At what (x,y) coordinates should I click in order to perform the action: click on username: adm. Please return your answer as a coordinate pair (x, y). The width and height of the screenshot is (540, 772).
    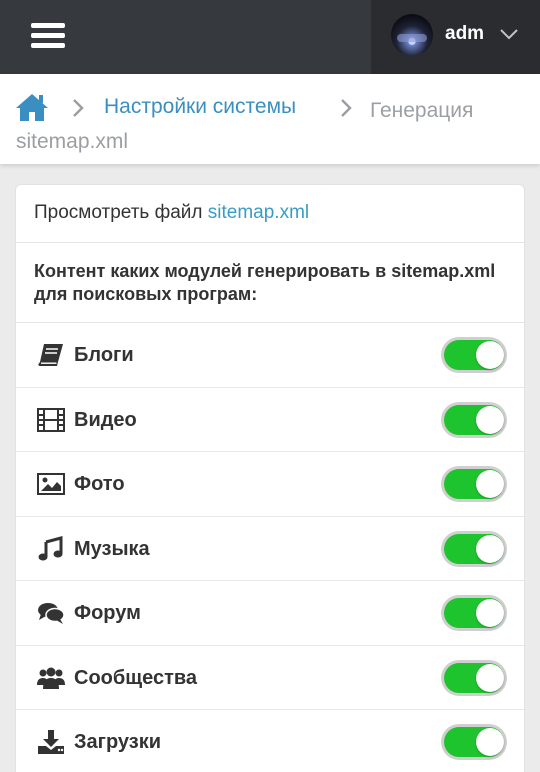
    Looking at the image, I should click on (465, 33).